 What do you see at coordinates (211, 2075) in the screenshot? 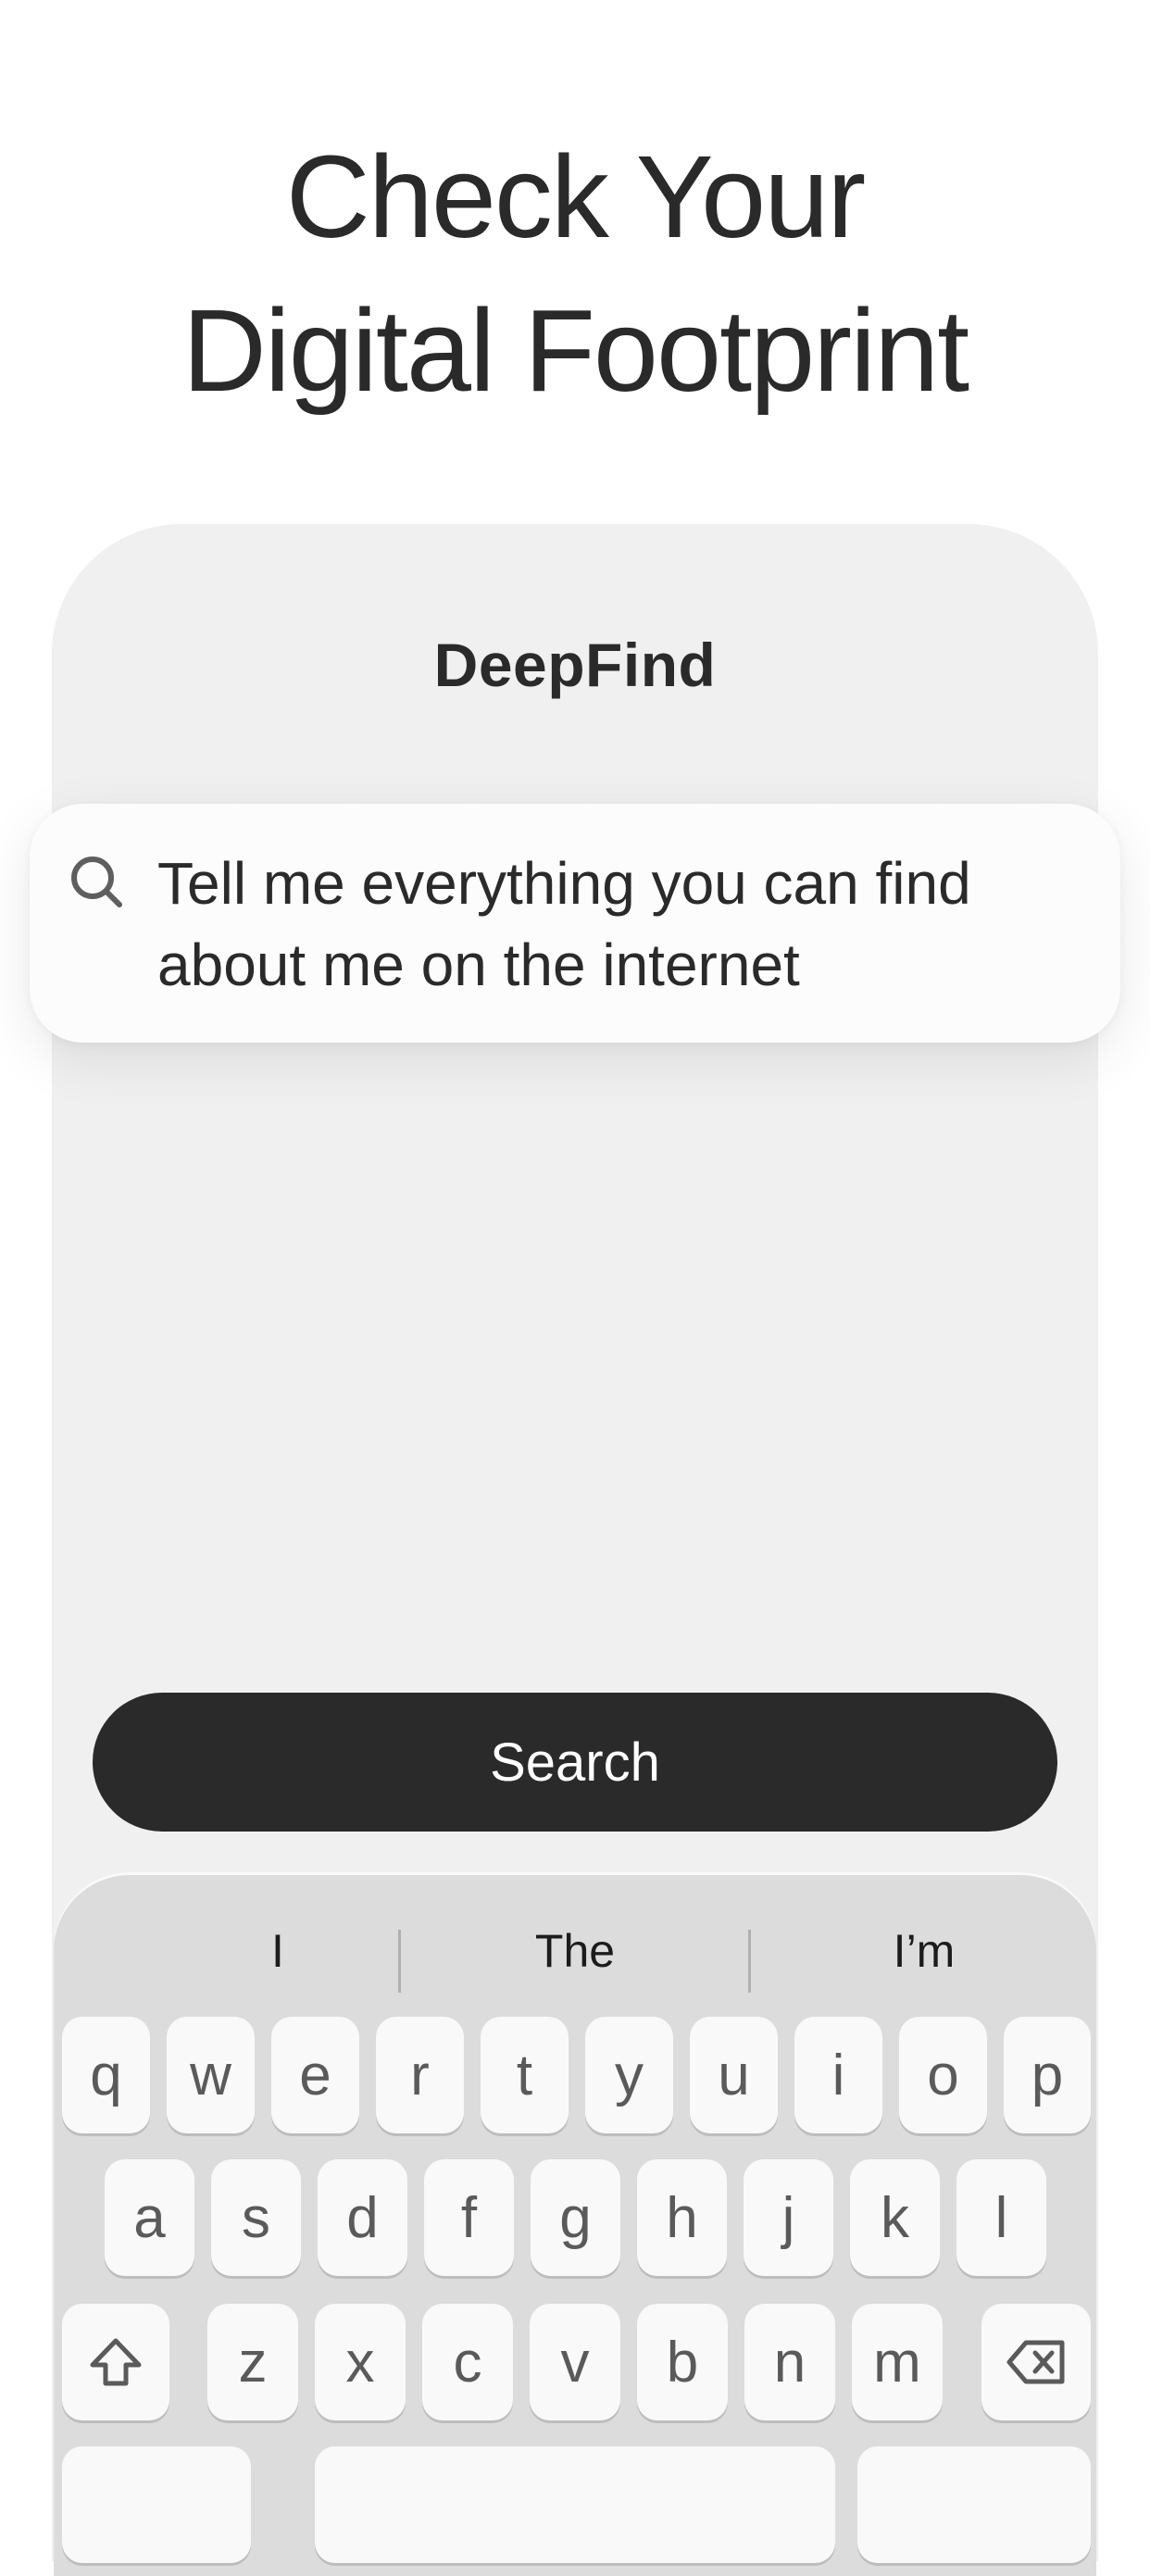
I see `key-w: w` at bounding box center [211, 2075].